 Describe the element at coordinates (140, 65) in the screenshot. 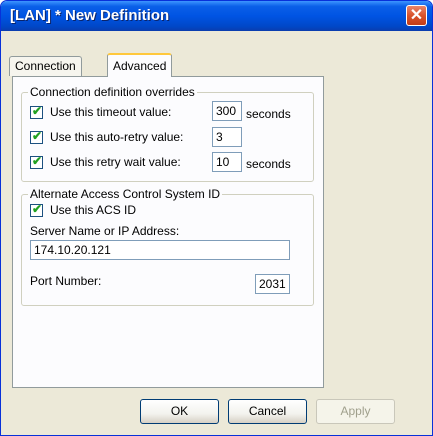

I see `tab-advanced: Advanced` at that location.